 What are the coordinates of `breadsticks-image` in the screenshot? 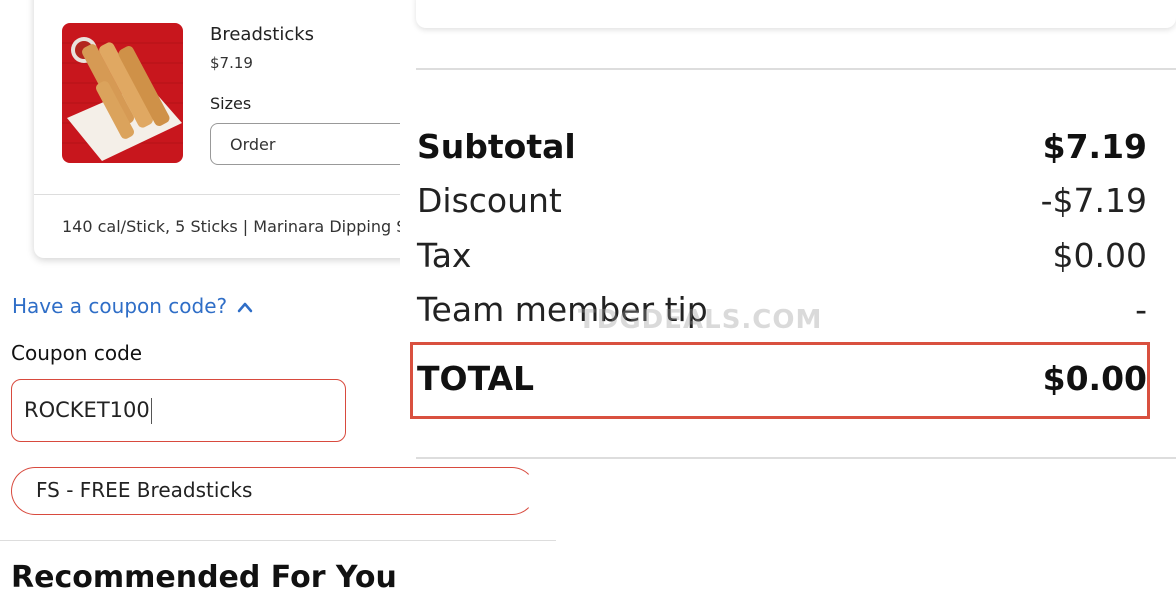 It's located at (122, 93).